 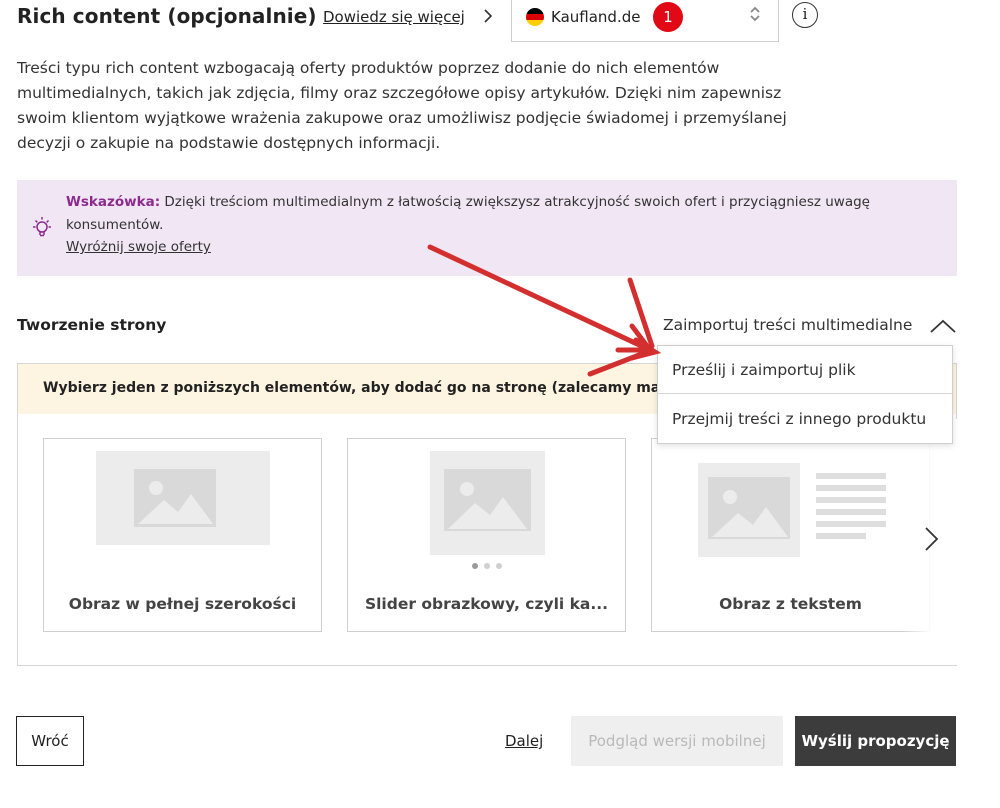 I want to click on marketplace-label: Kaufland.de, so click(x=596, y=17).